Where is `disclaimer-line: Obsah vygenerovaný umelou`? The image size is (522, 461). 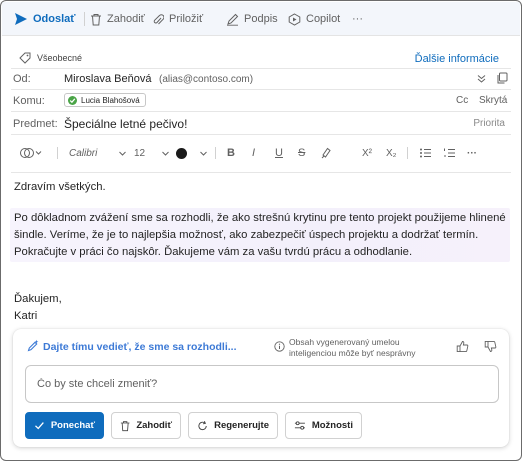
disclaimer-line: Obsah vygenerovaný umelou is located at coordinates (344, 342).